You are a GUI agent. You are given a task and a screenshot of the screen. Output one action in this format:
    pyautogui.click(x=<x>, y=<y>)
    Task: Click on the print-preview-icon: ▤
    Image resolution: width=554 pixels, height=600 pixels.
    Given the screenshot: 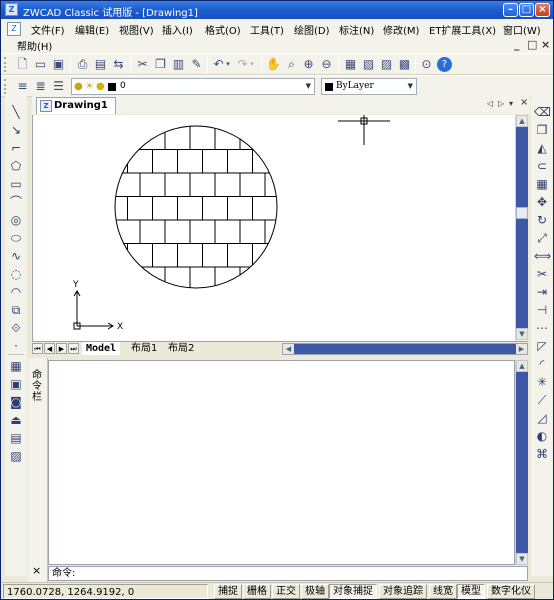 What is the action you would take?
    pyautogui.click(x=100, y=64)
    